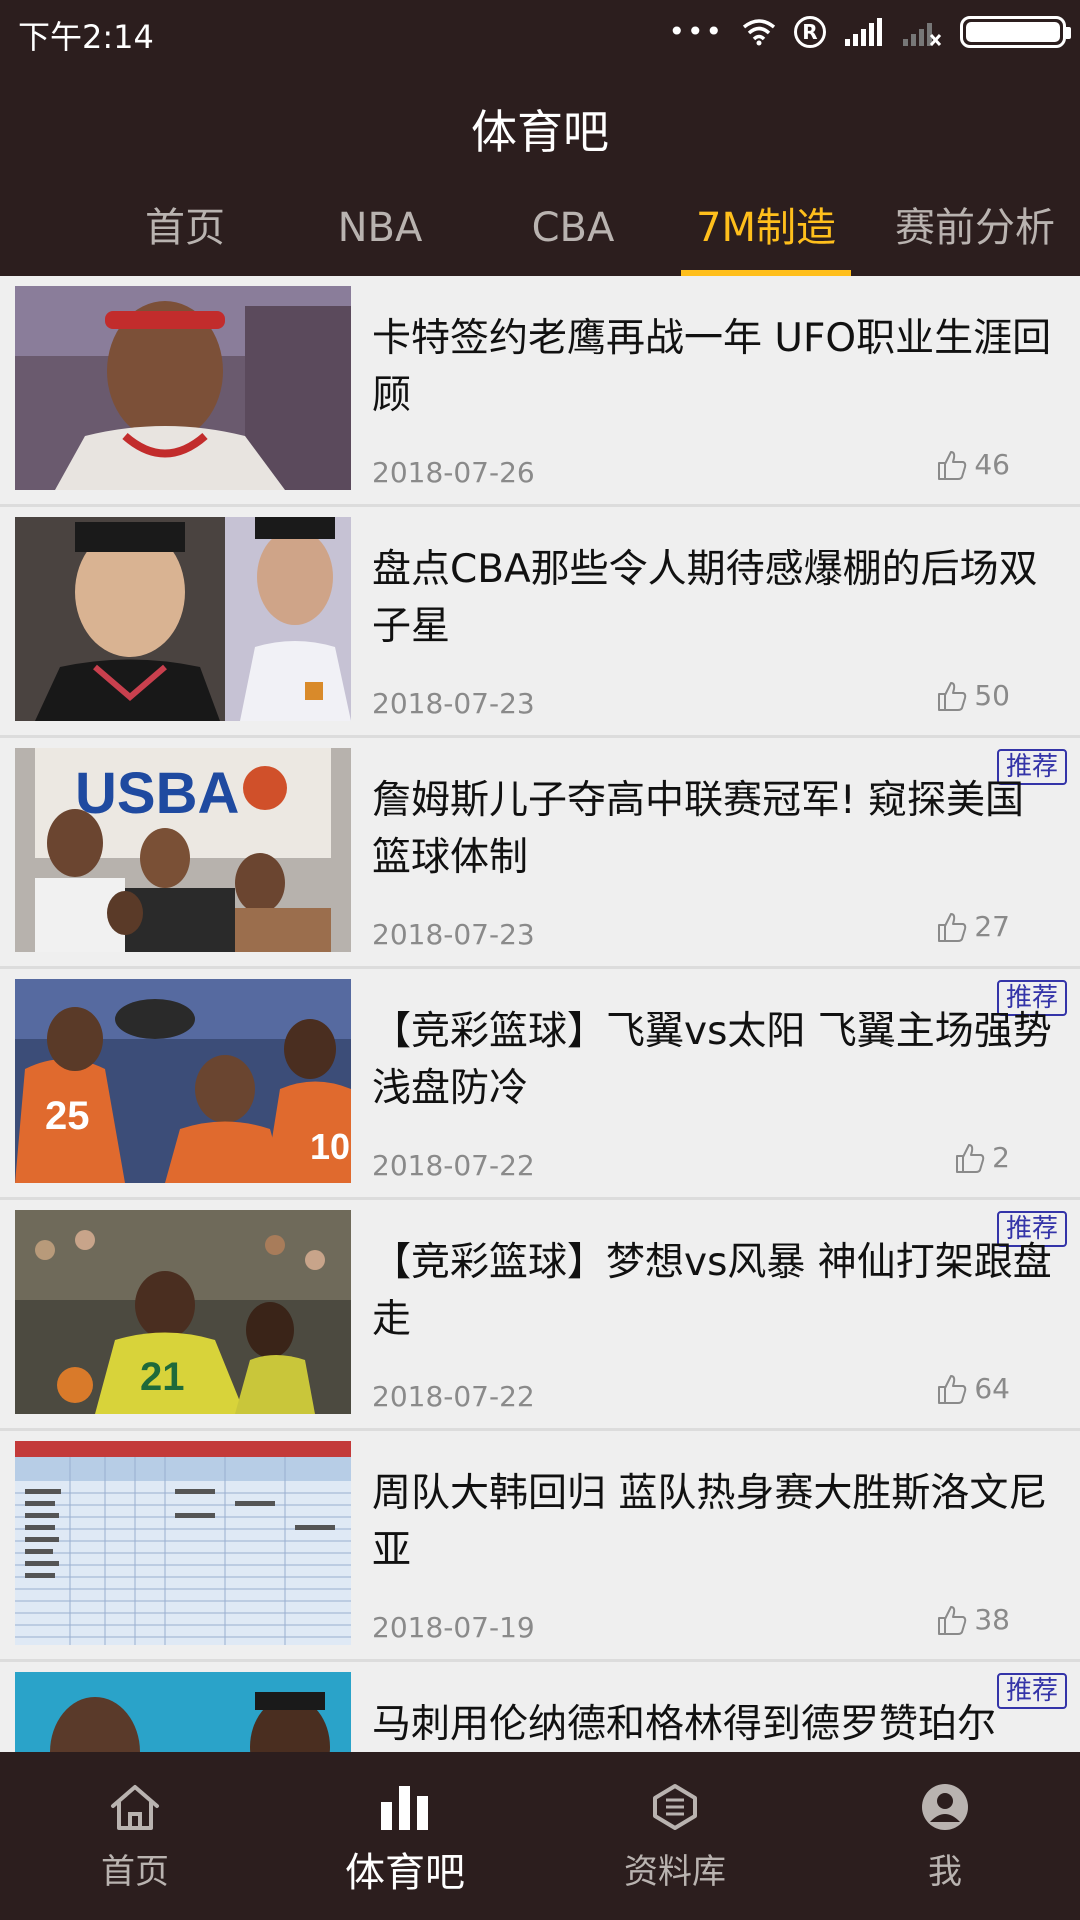 This screenshot has width=1080, height=1920. I want to click on like-count: 27, so click(992, 926).